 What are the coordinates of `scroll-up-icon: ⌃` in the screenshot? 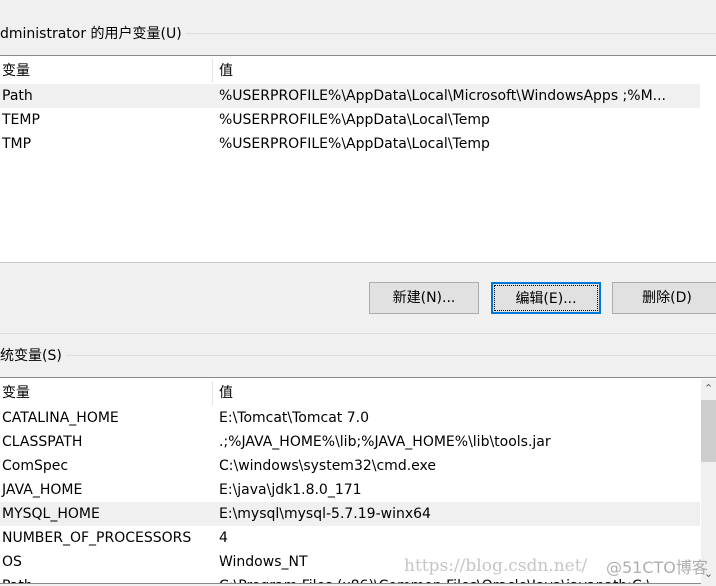 It's located at (708, 388).